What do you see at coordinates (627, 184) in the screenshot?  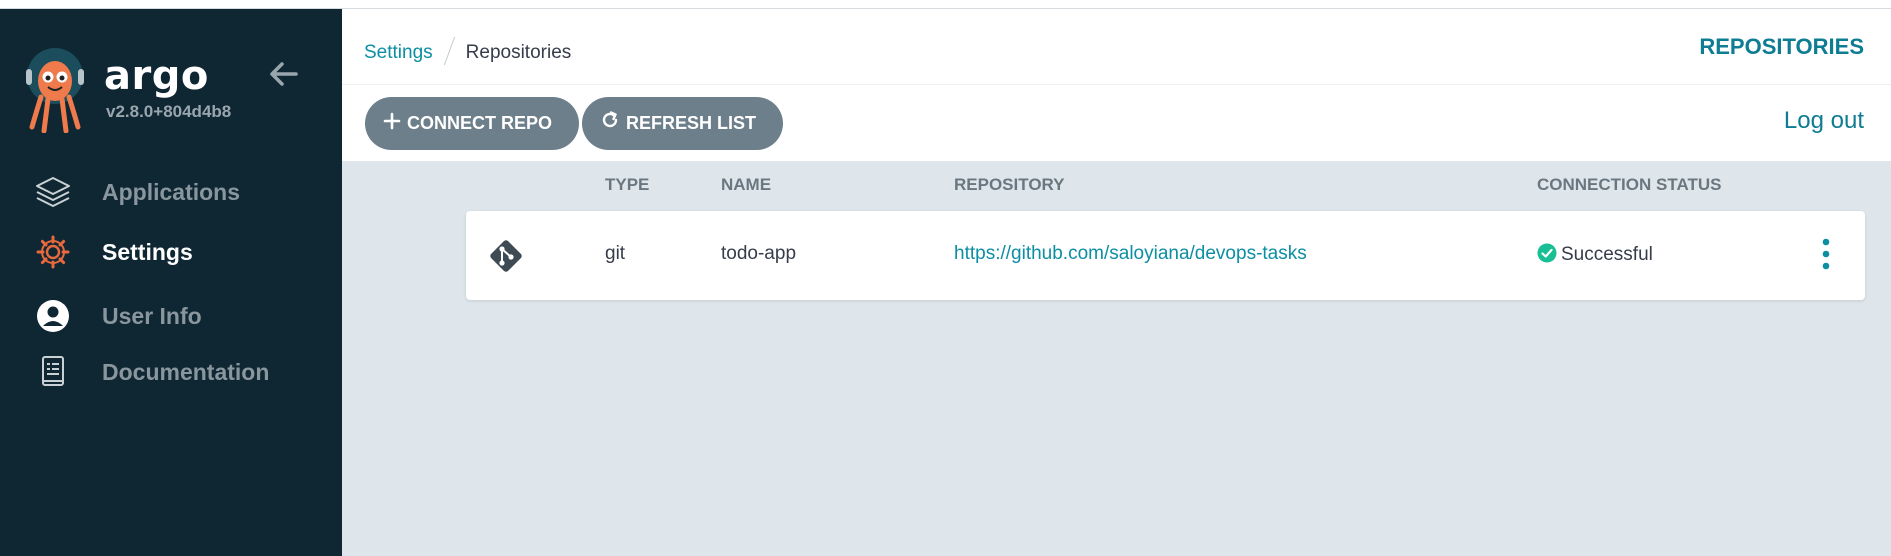 I see `column-header-type: TYPE` at bounding box center [627, 184].